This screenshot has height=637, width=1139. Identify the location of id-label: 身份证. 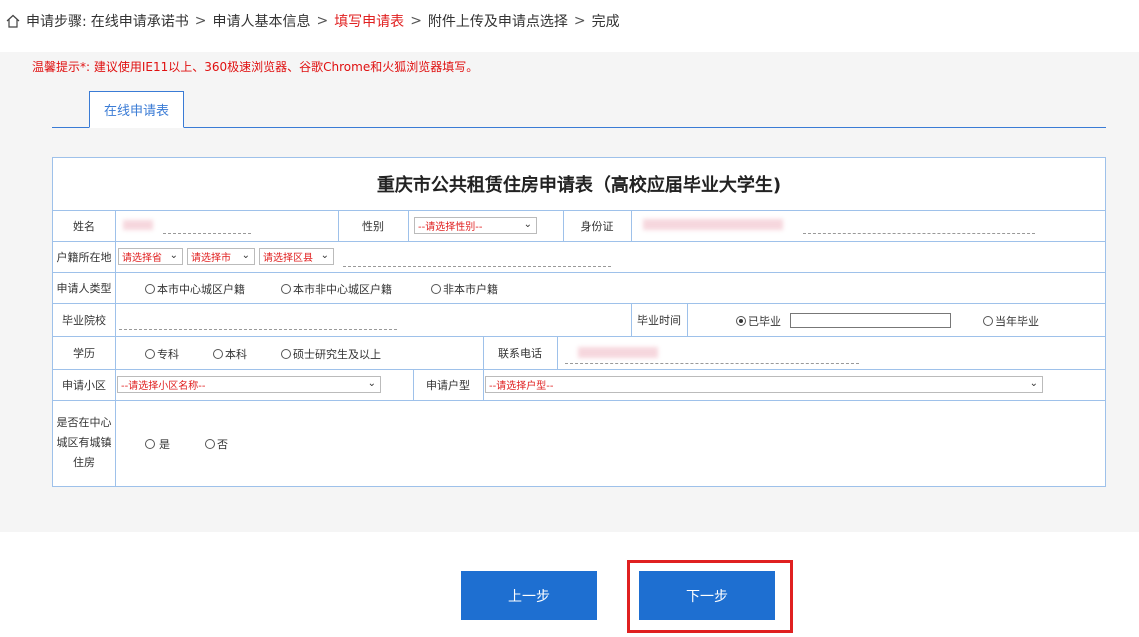
(597, 226).